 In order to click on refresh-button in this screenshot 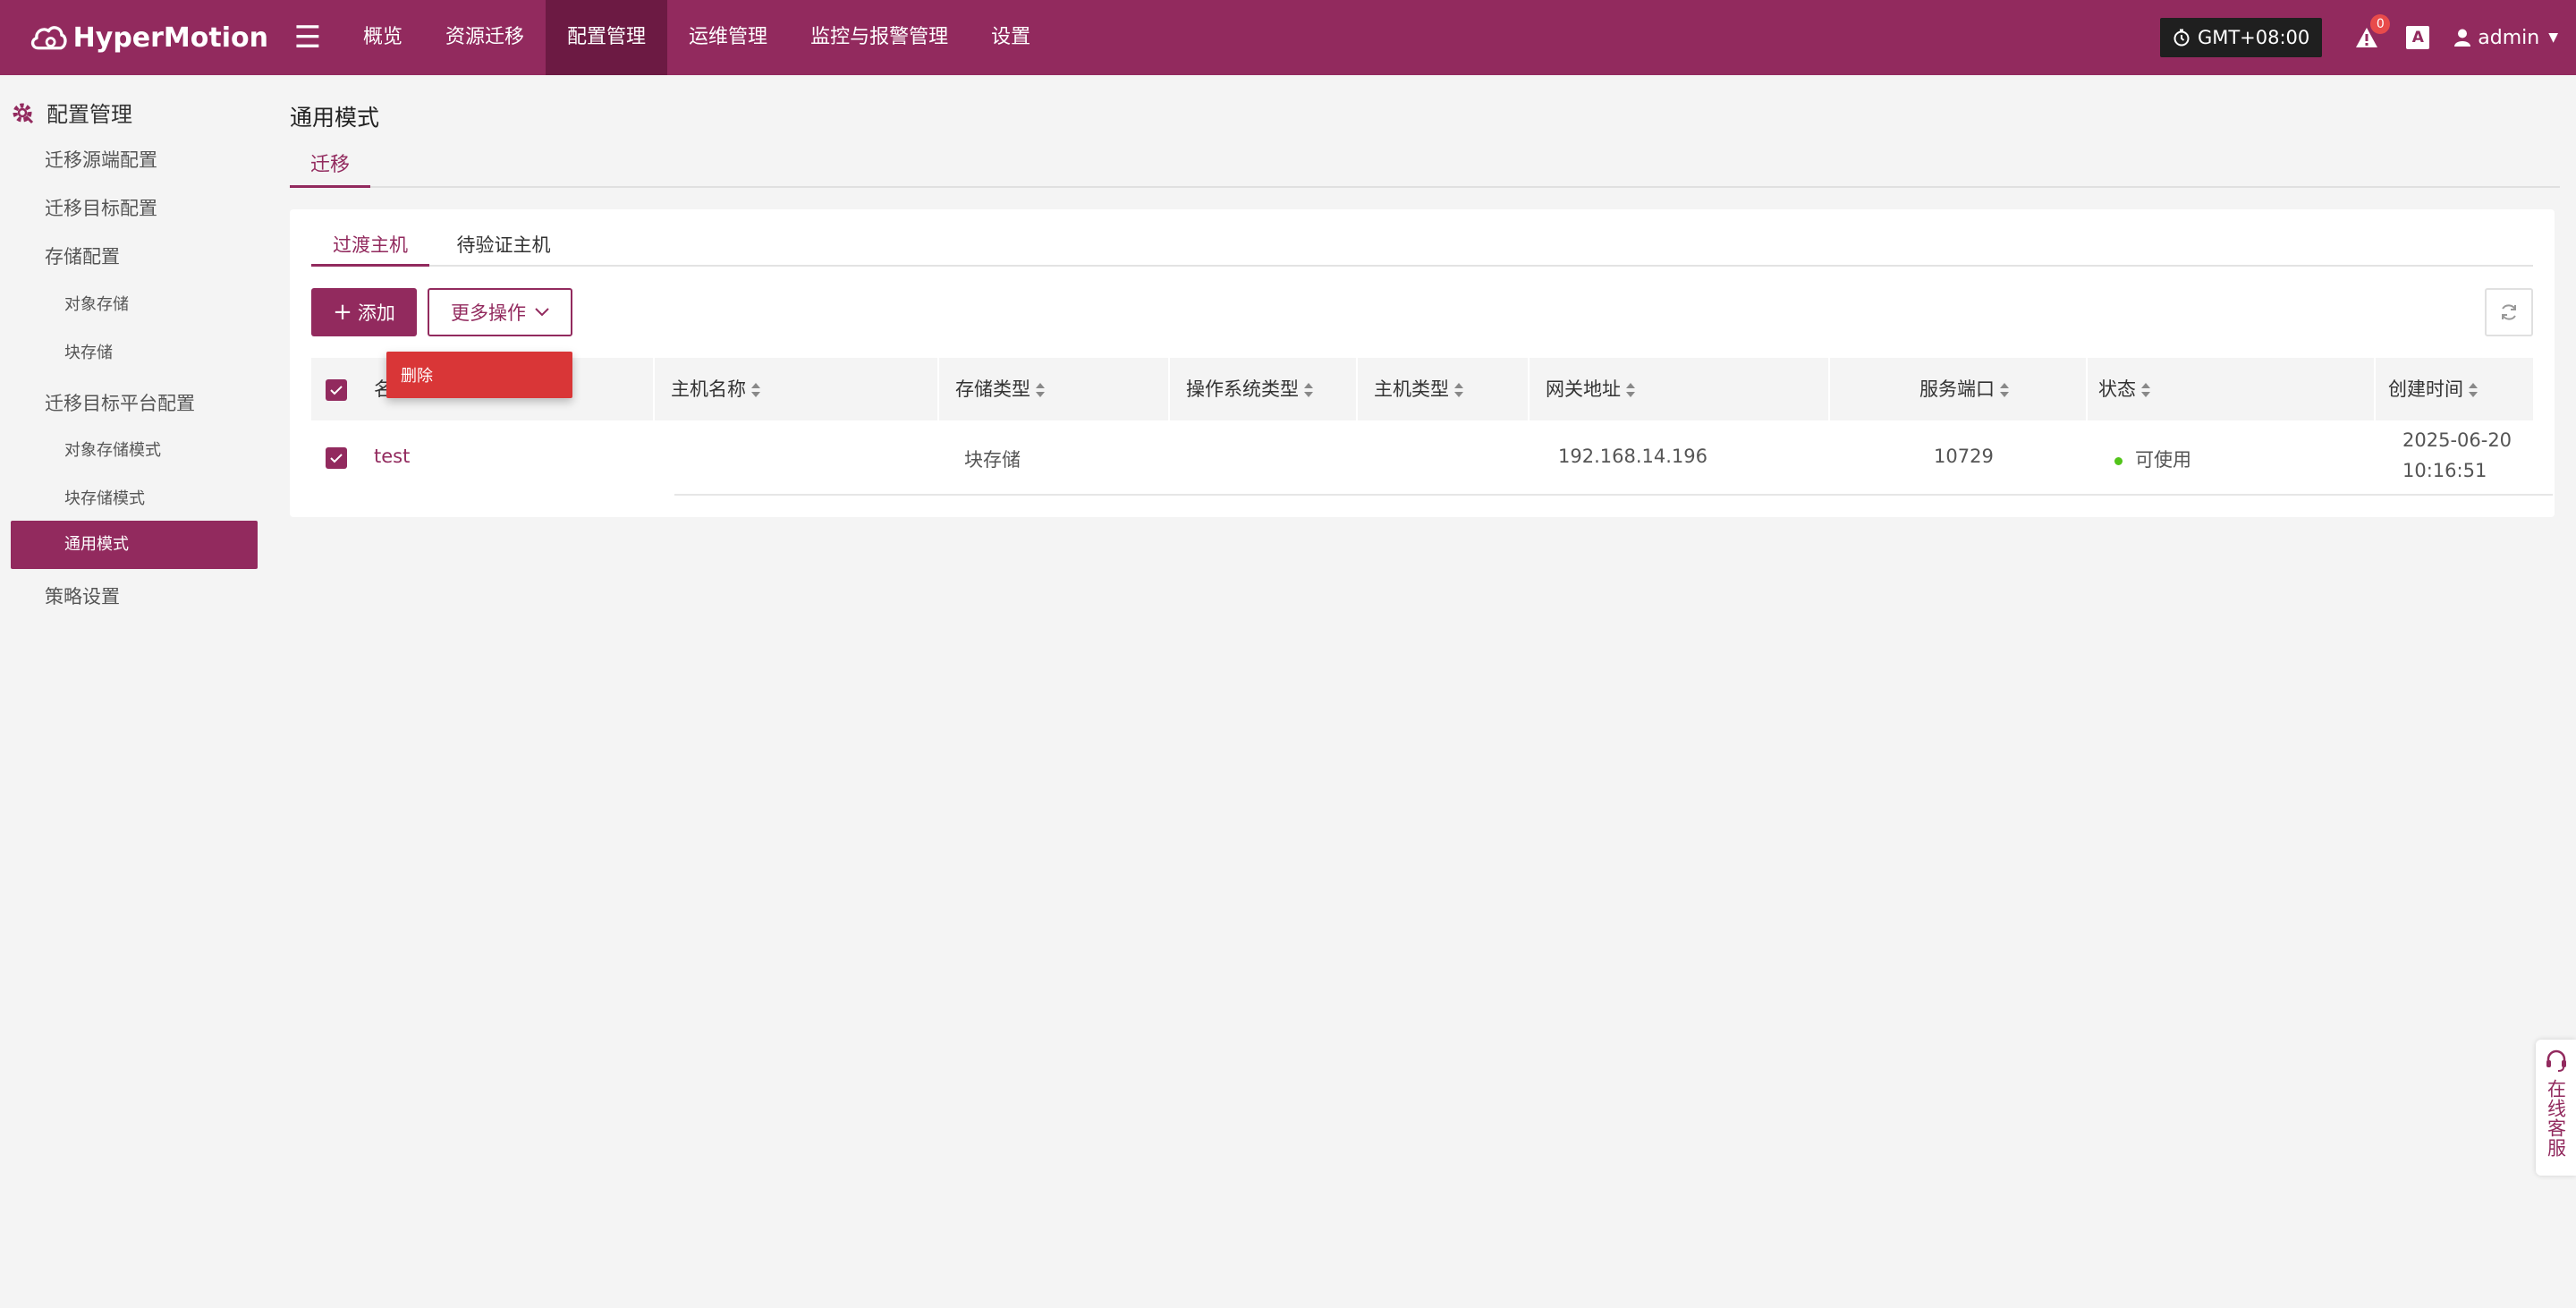, I will do `click(2509, 312)`.